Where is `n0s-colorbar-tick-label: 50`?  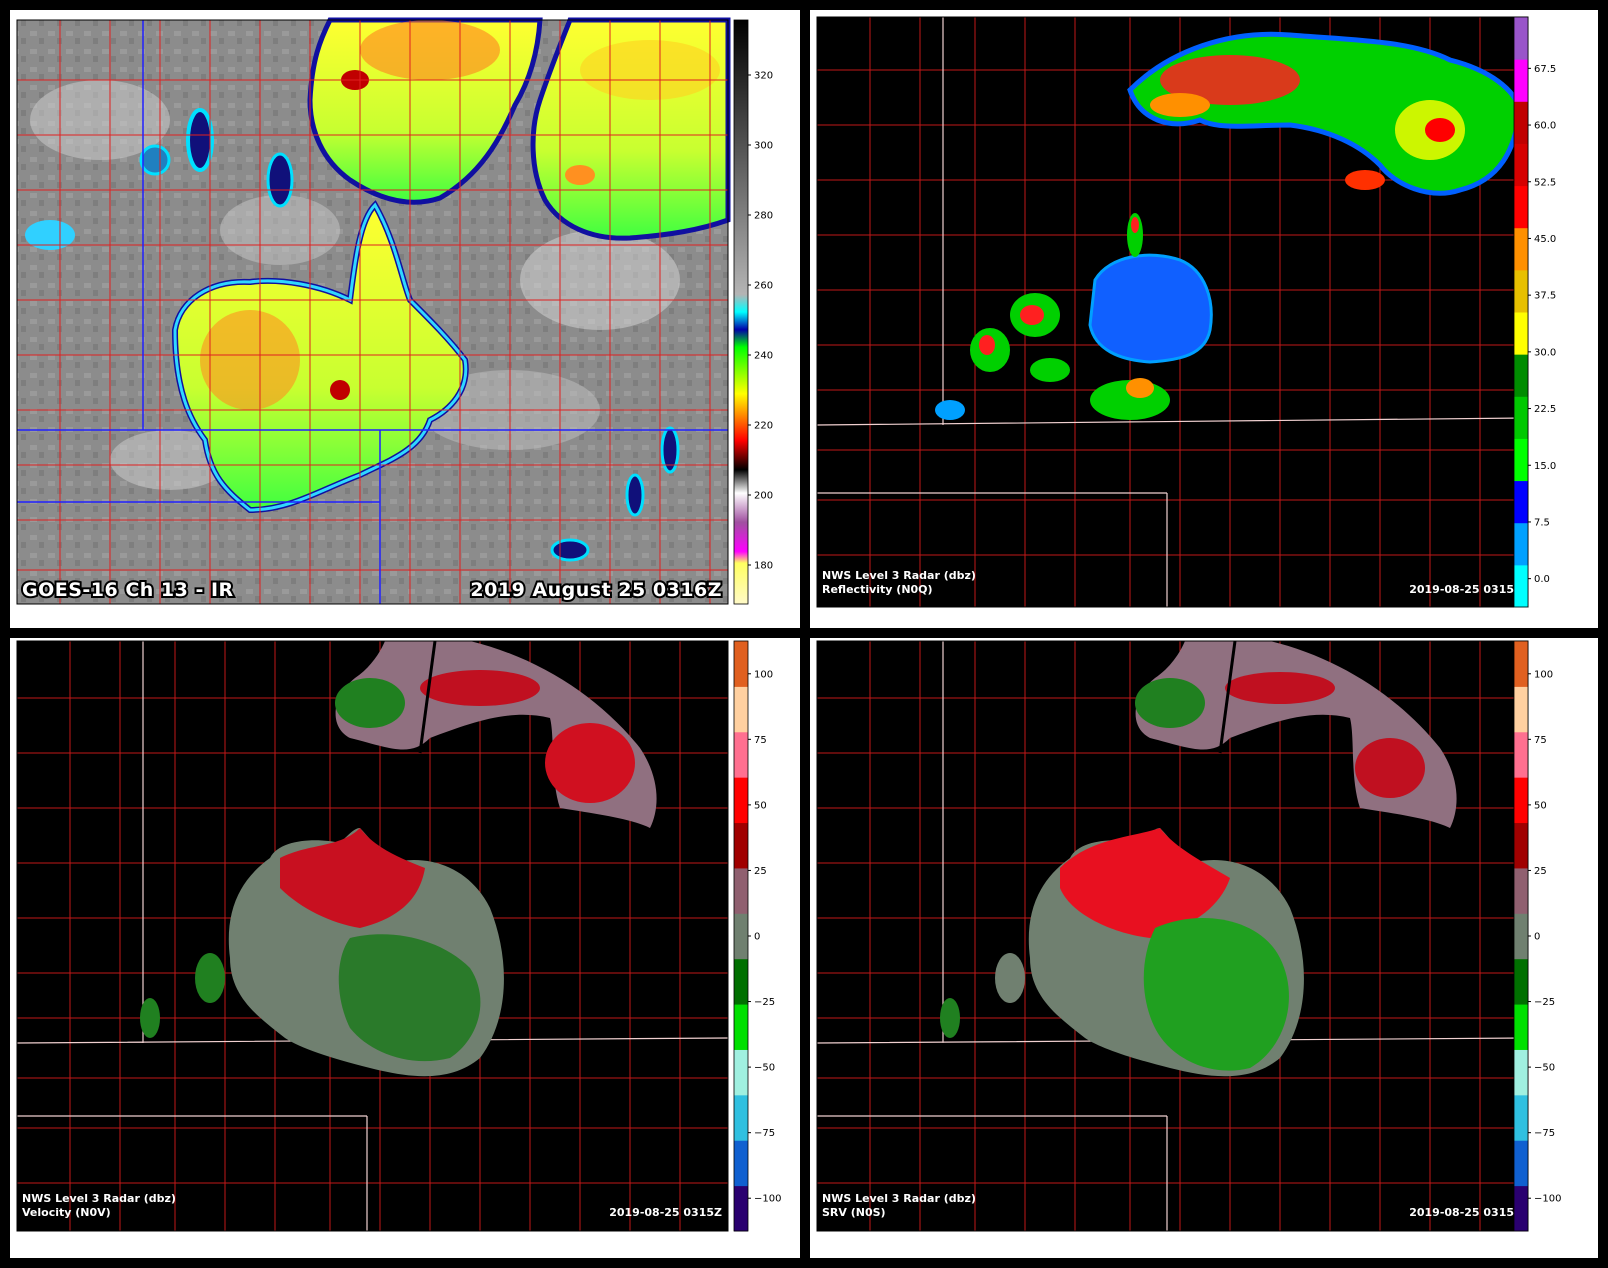
n0s-colorbar-tick-label: 50 is located at coordinates (1540, 805).